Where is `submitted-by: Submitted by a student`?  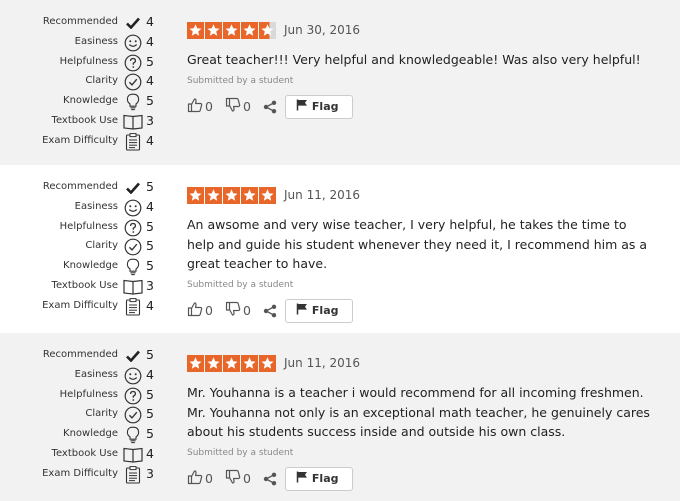 submitted-by: Submitted by a student is located at coordinates (240, 80).